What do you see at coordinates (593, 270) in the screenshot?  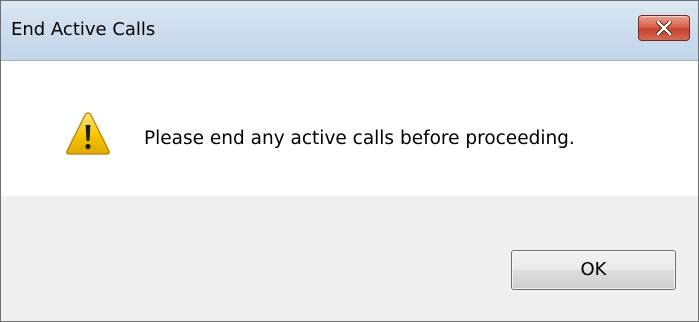 I see `ok-button: OK` at bounding box center [593, 270].